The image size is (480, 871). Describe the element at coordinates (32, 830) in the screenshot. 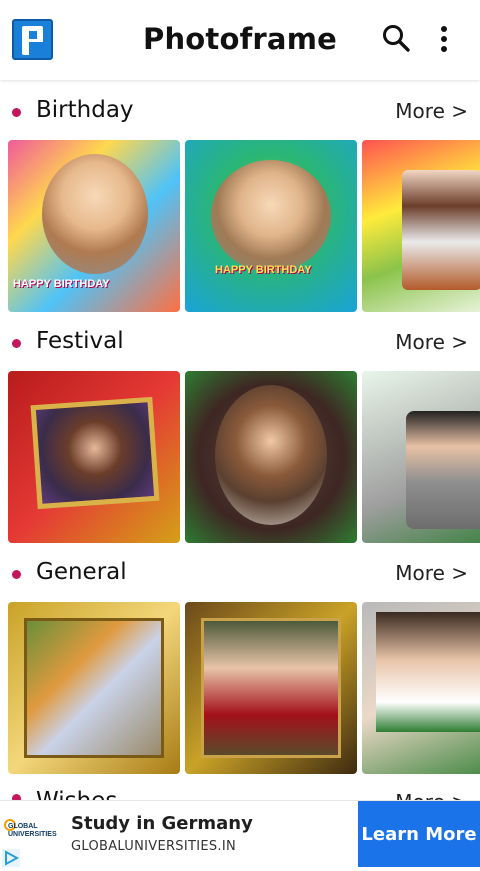

I see `ad-logo-text: GLOBAL UNIVERSITIES` at that location.